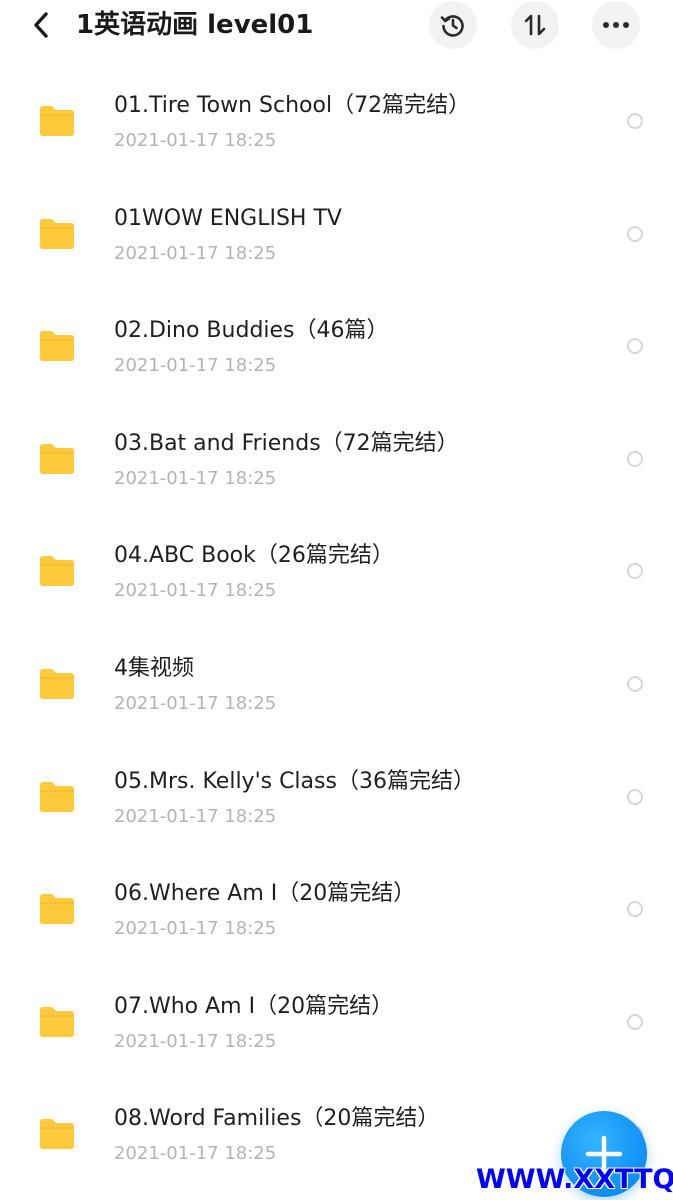 The width and height of the screenshot is (673, 1200). I want to click on list-item: 02.Dino Buddies（46篇） 2021-01-17 18:25, so click(336, 333).